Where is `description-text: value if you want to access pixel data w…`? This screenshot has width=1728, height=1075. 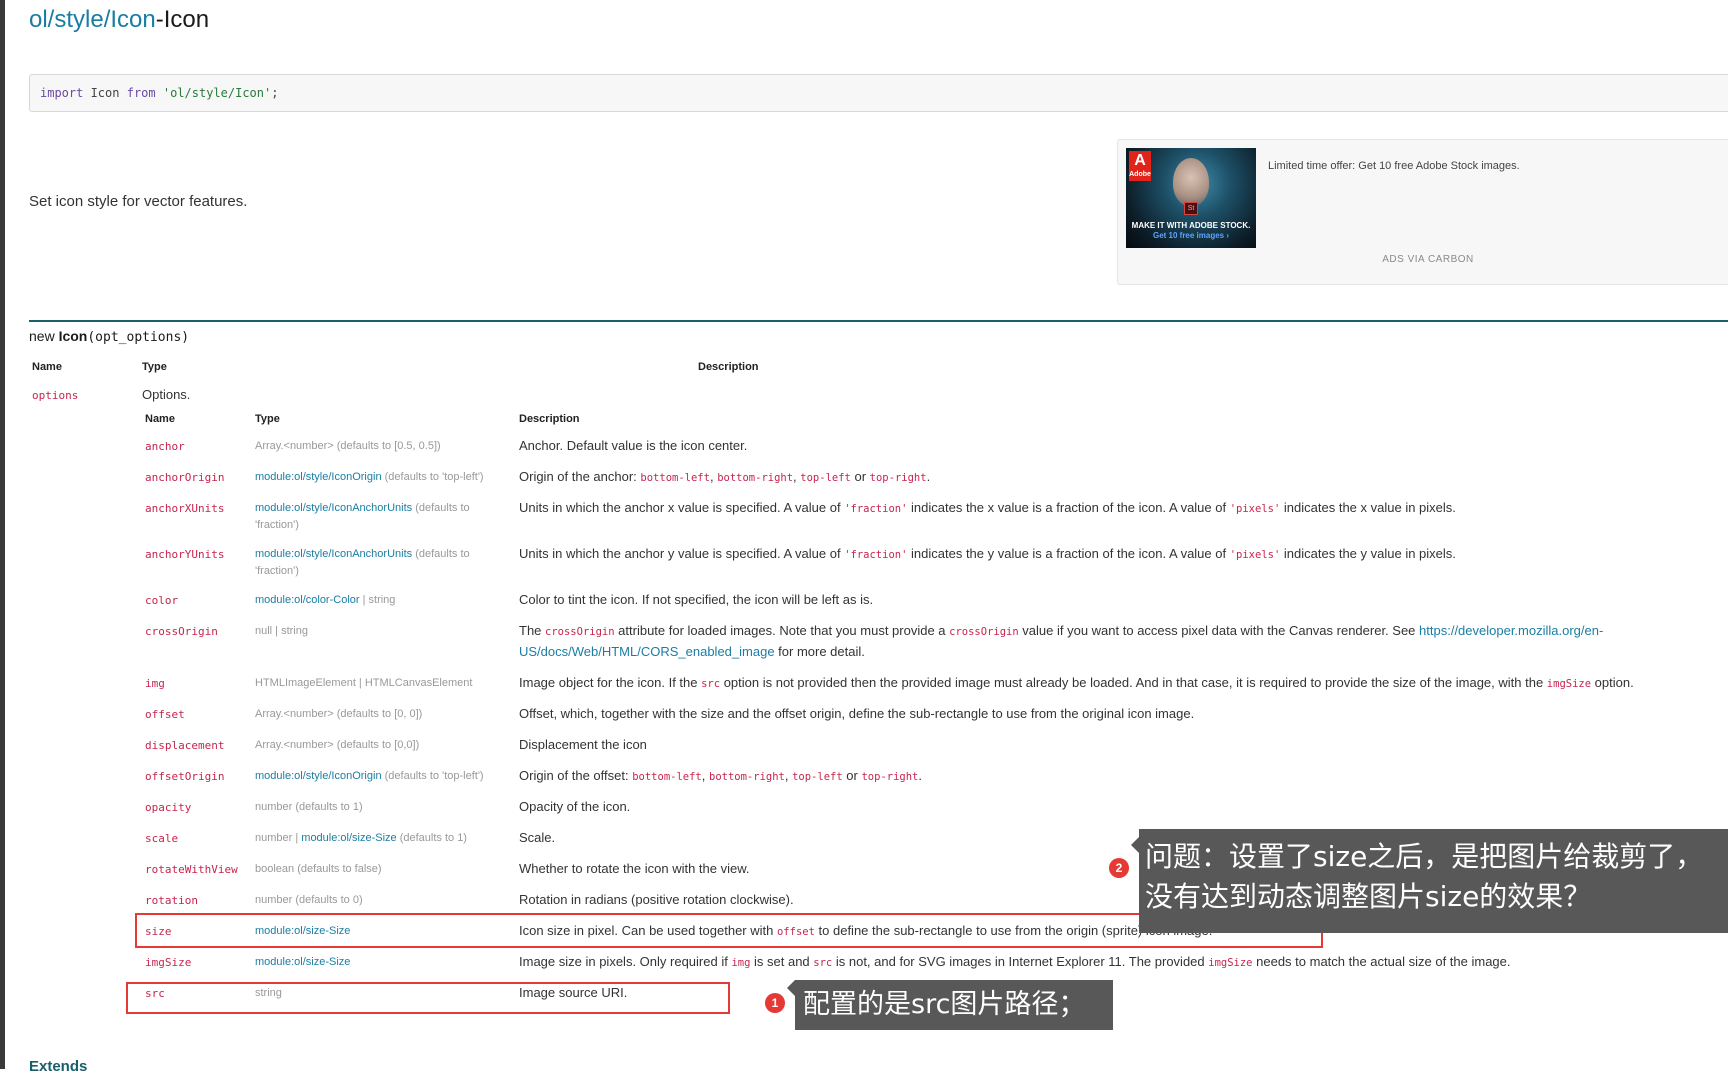 description-text: value if you want to access pixel data w… is located at coordinates (1219, 630).